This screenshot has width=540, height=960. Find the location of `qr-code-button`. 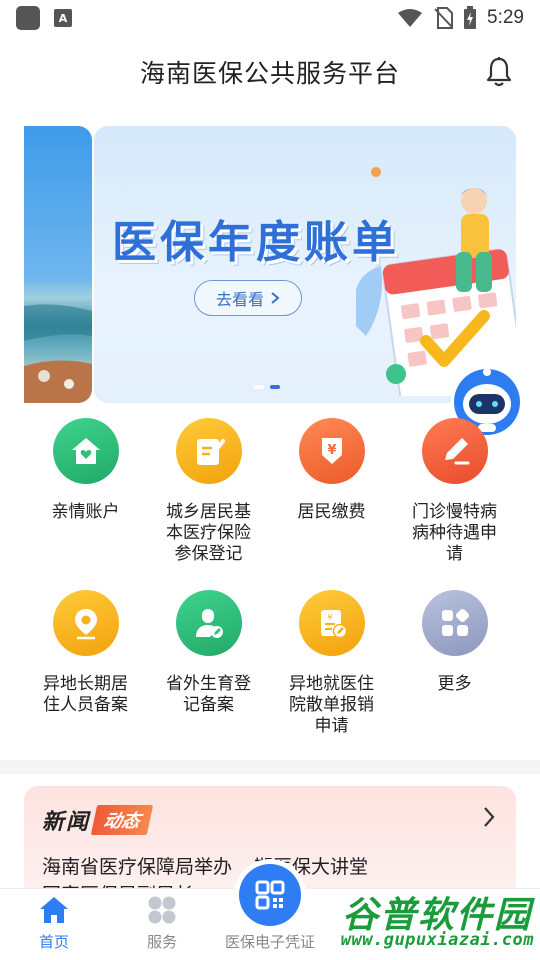

qr-code-button is located at coordinates (270, 895).